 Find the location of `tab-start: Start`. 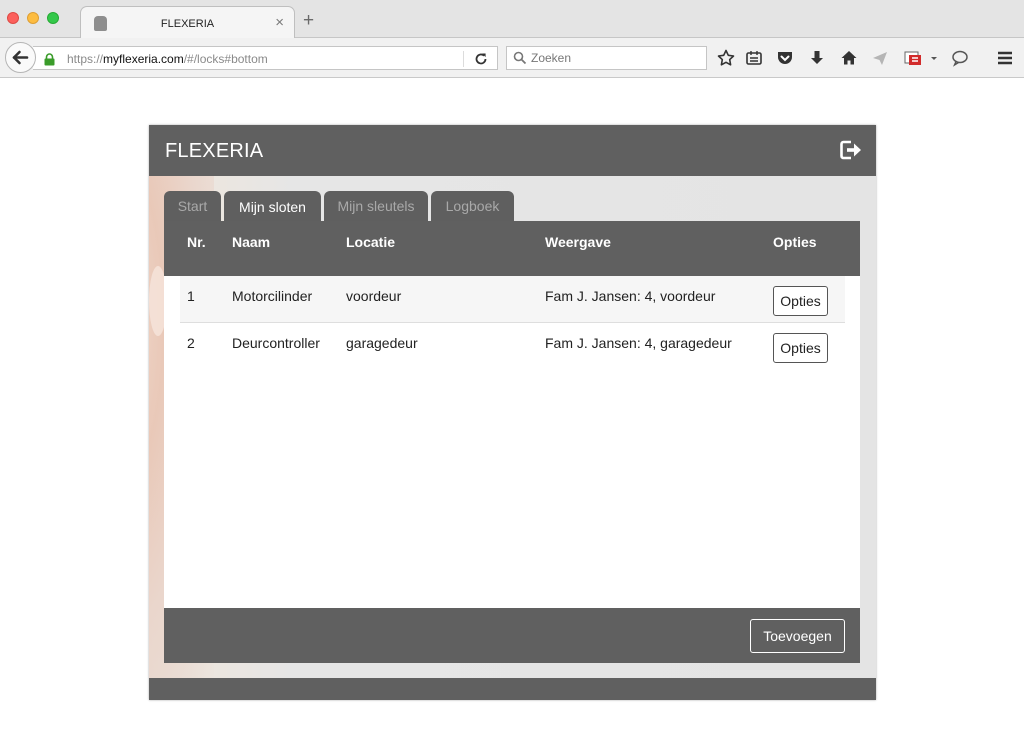

tab-start: Start is located at coordinates (192, 206).